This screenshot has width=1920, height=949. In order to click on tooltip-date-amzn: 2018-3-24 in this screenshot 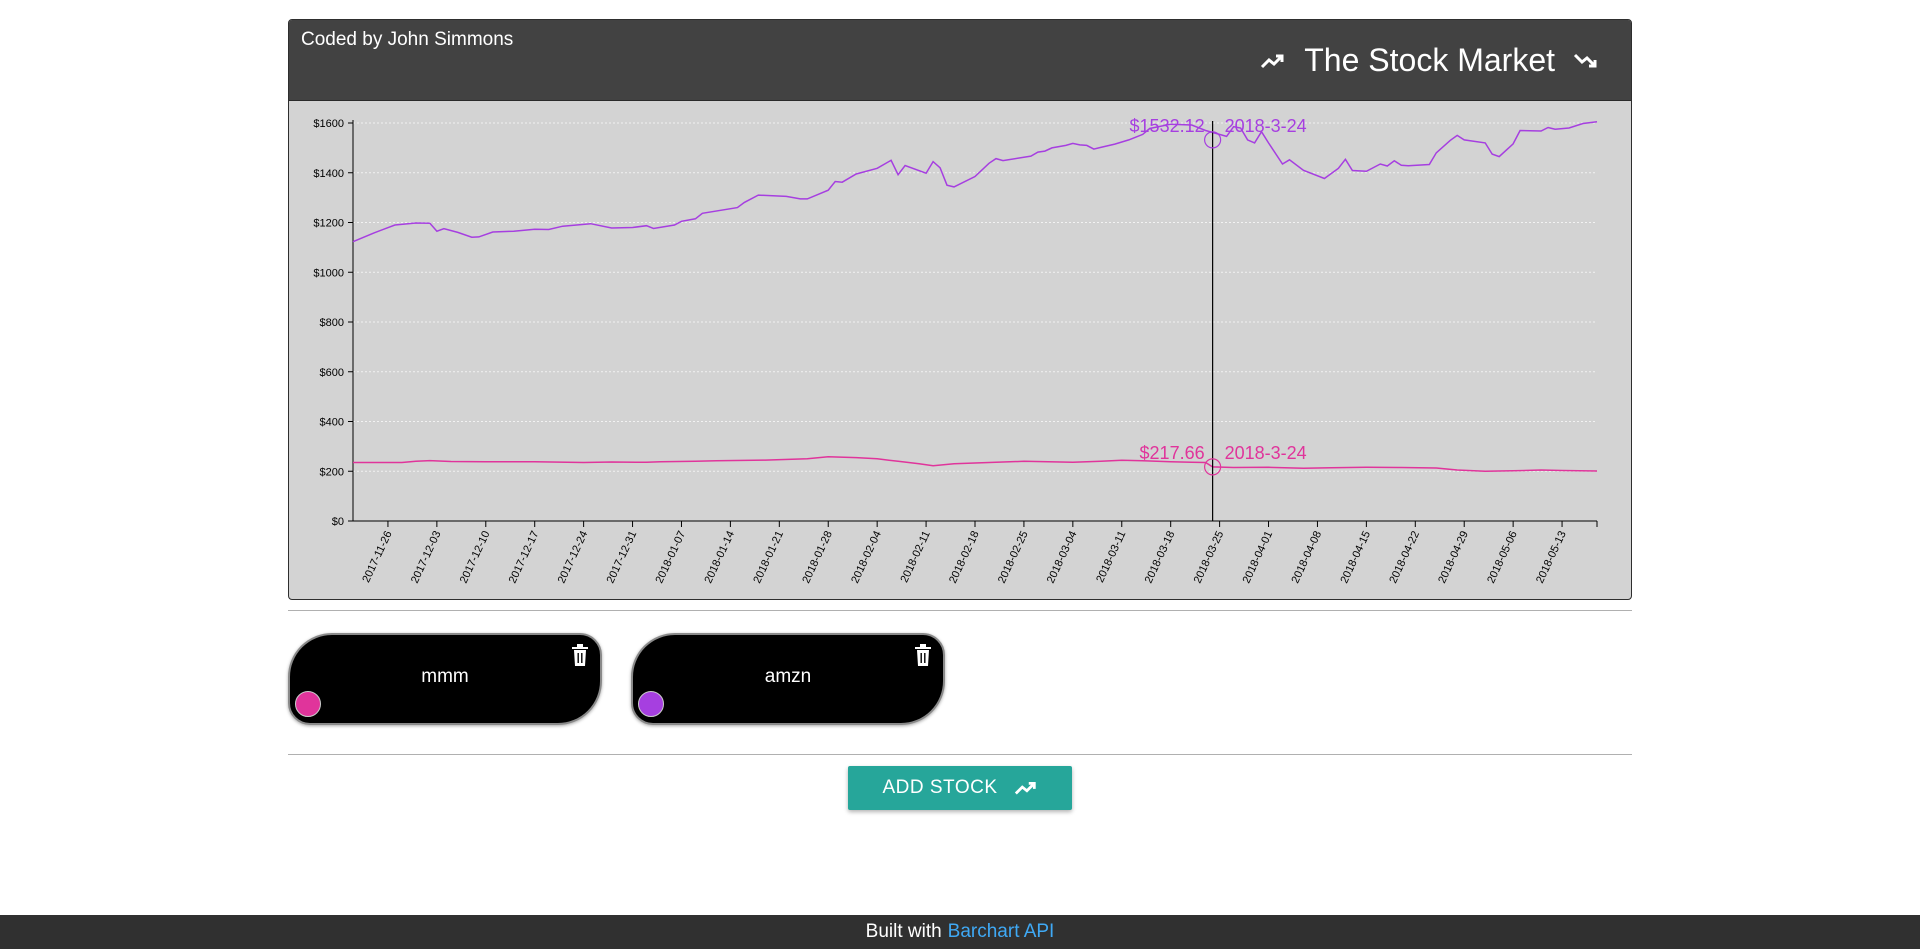, I will do `click(1266, 126)`.